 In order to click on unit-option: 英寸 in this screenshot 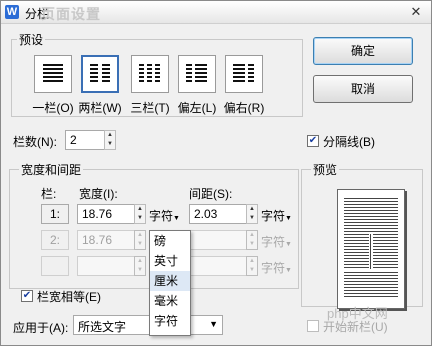, I will do `click(170, 261)`.